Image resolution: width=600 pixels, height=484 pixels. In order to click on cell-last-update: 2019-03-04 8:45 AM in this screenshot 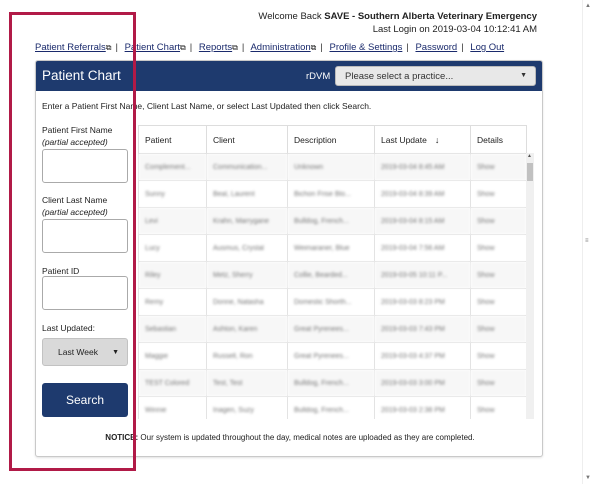, I will do `click(422, 167)`.